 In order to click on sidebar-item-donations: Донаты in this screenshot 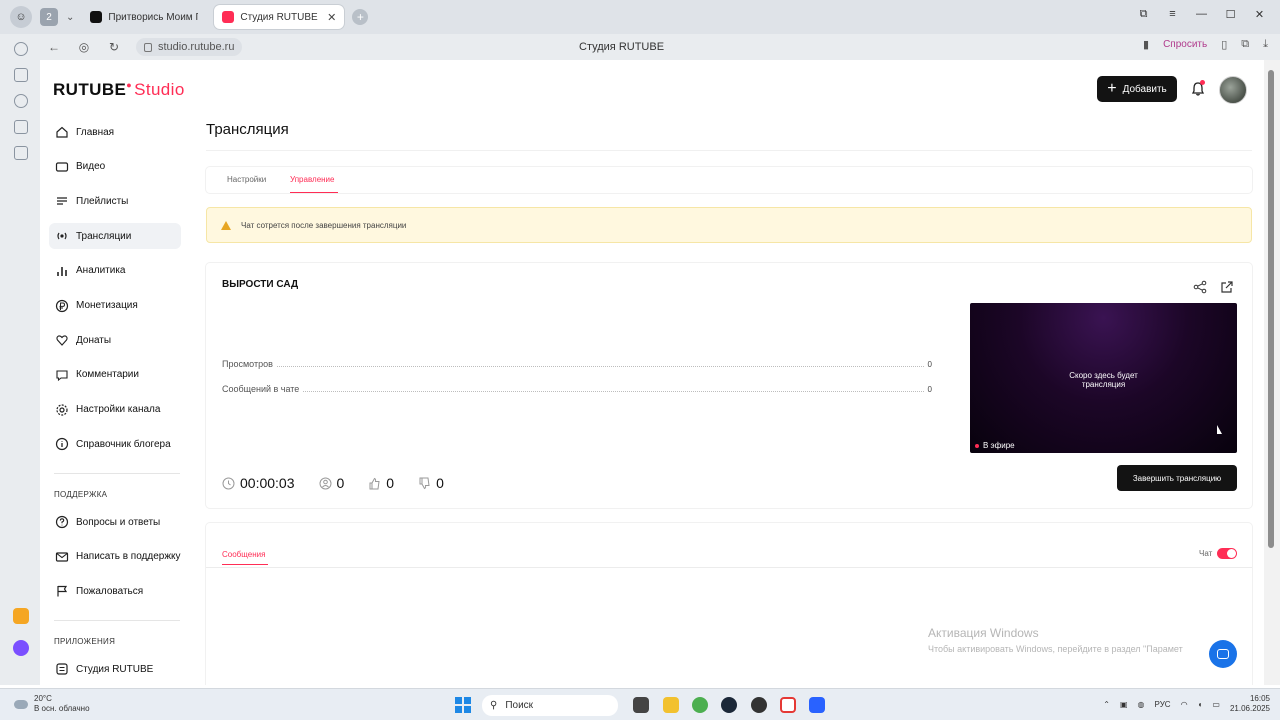, I will do `click(115, 340)`.